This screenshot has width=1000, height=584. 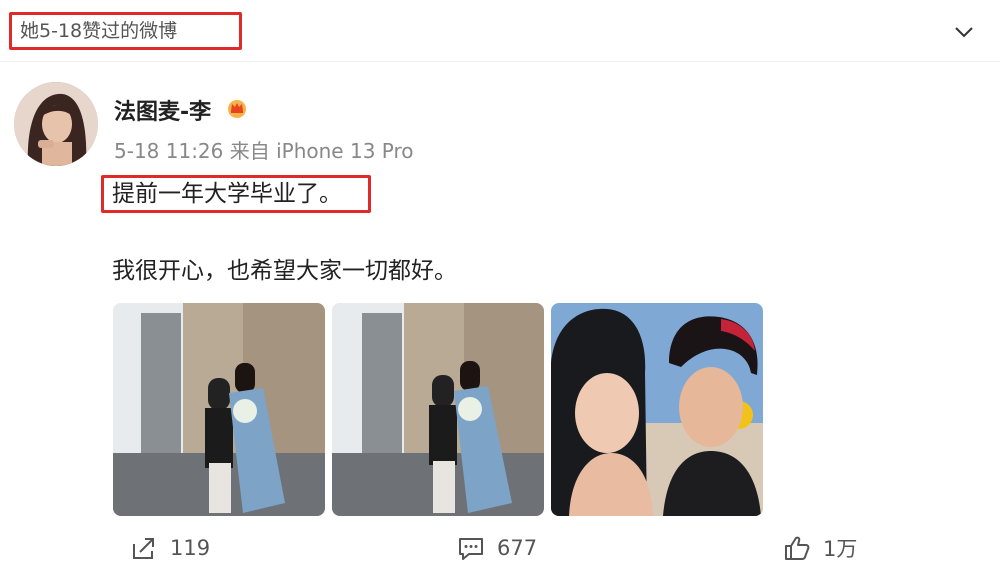 What do you see at coordinates (227, 194) in the screenshot?
I see `post-text-line-1: 提前一年大学毕业了。` at bounding box center [227, 194].